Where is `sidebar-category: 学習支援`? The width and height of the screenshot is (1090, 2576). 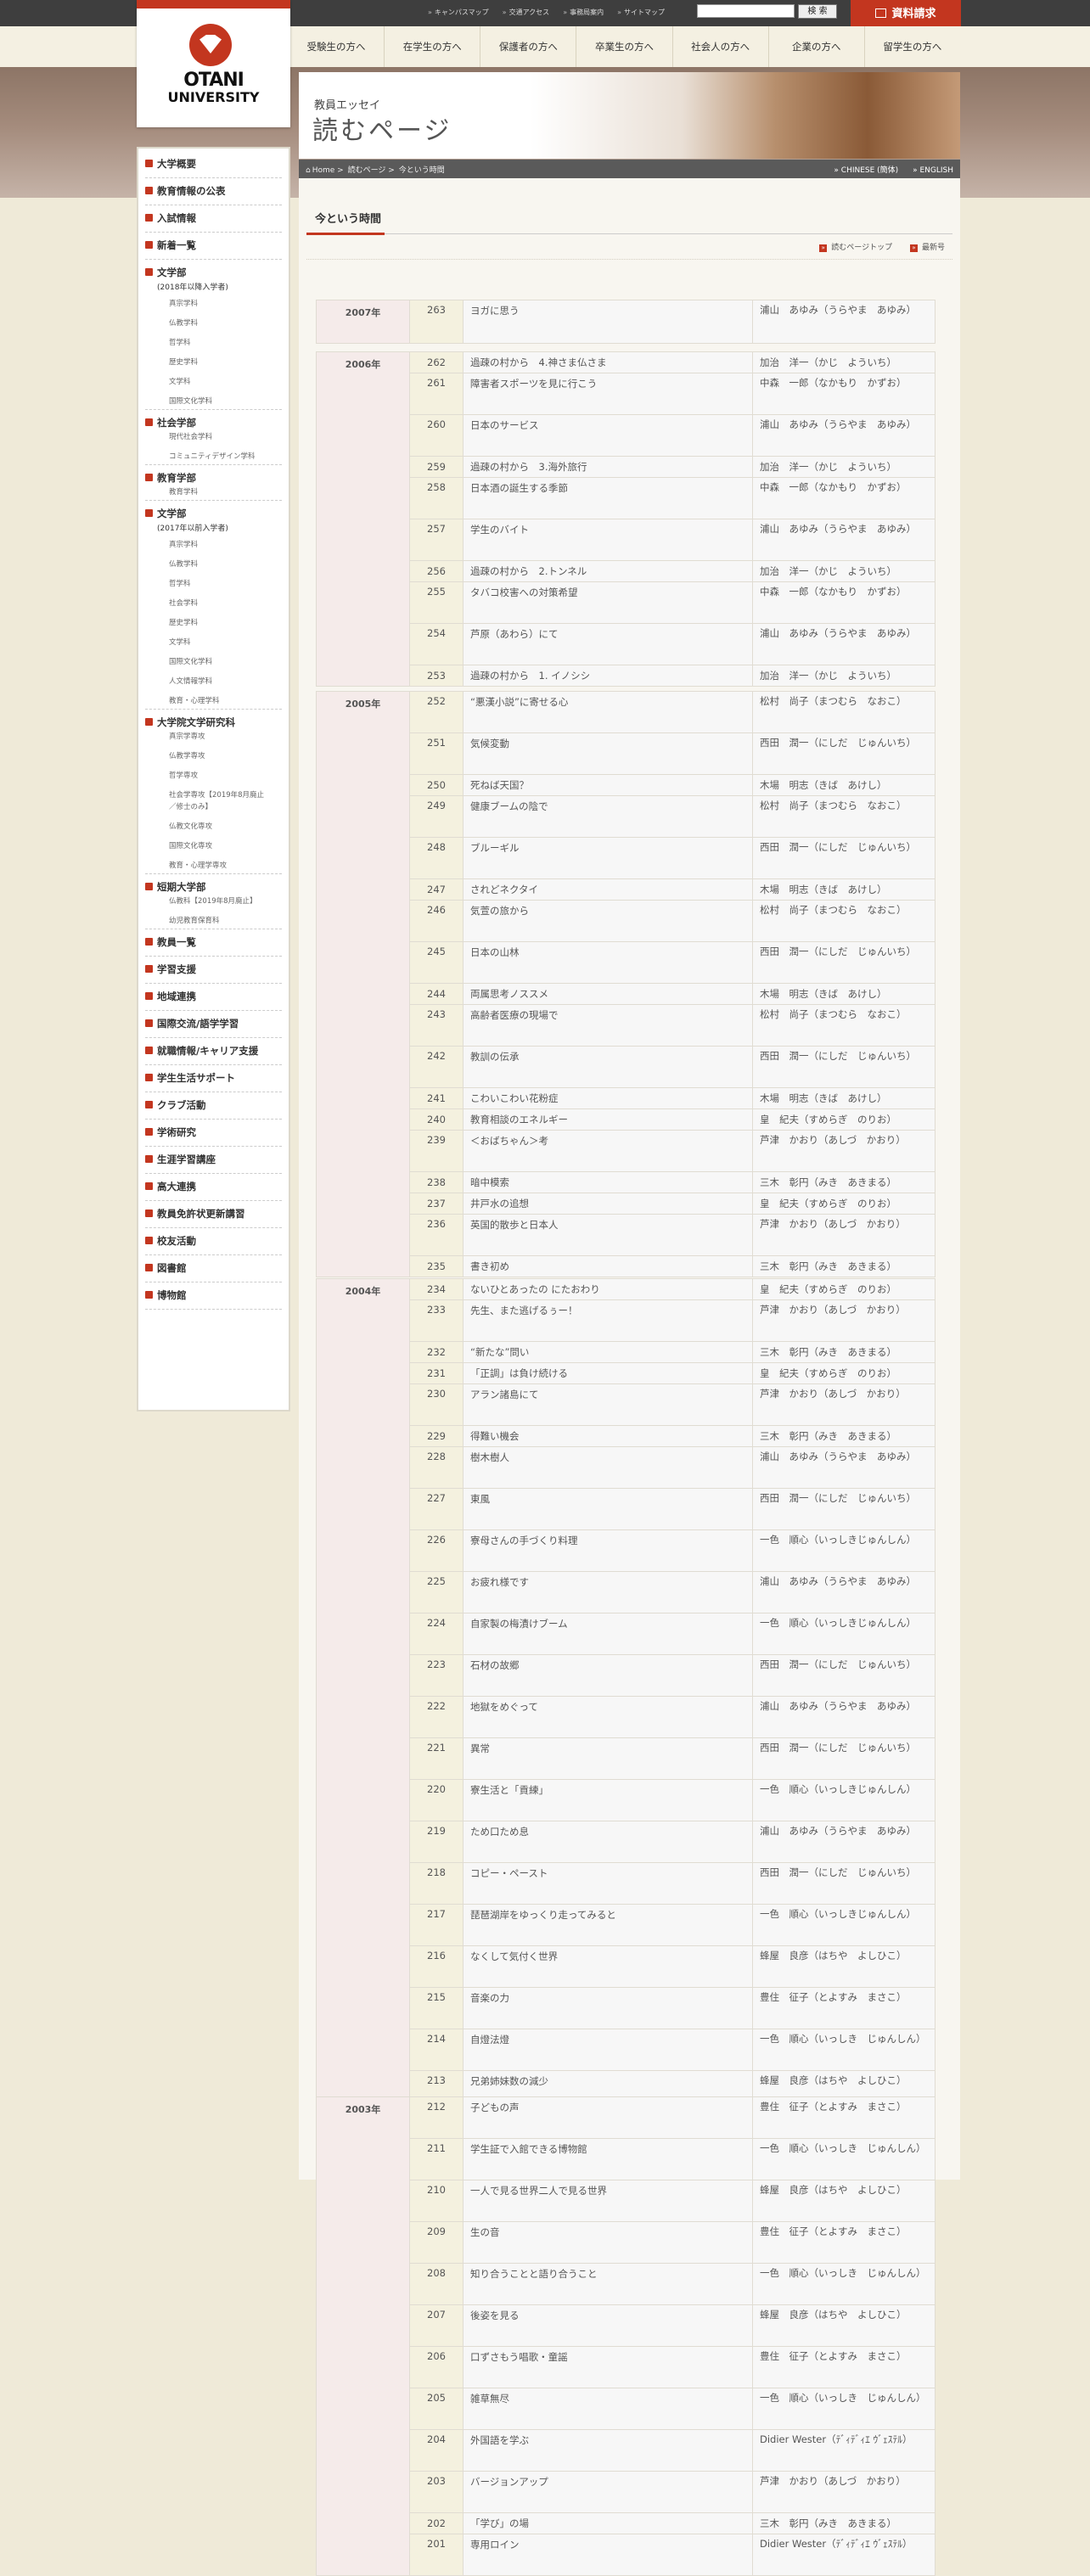 sidebar-category: 学習支援 is located at coordinates (213, 969).